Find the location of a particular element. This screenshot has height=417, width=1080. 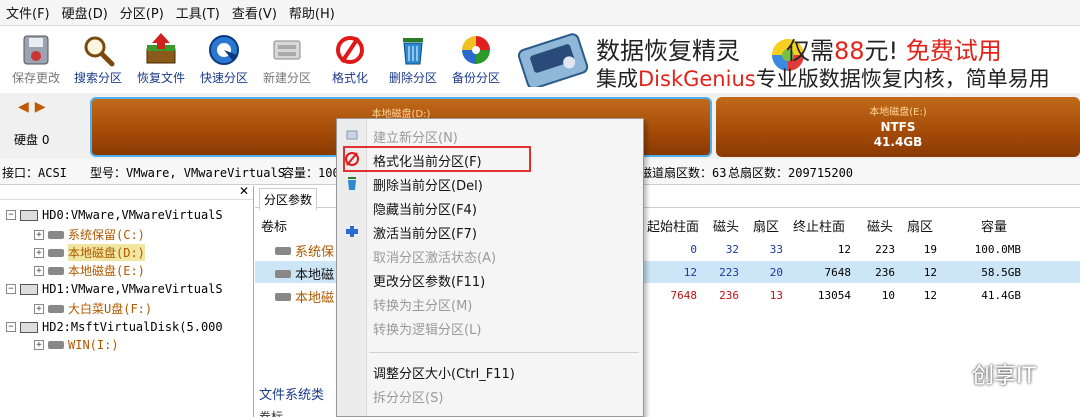

format-button: 格式化 is located at coordinates (350, 60).